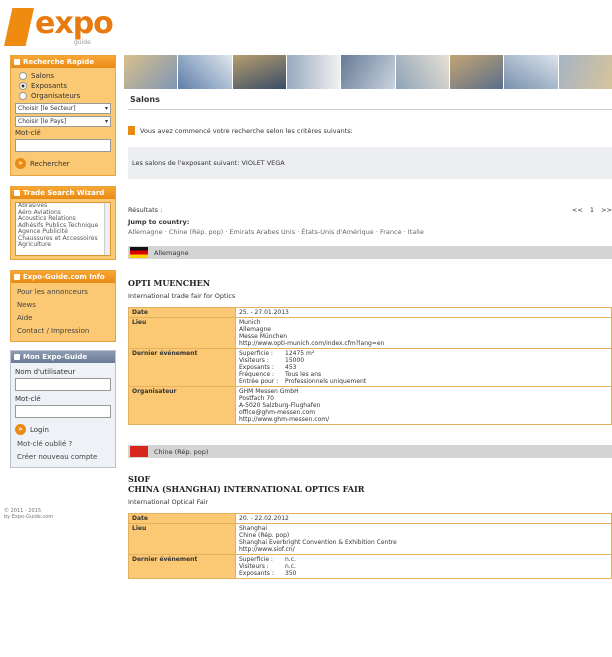 The height and width of the screenshot is (657, 612). I want to click on fair-subtitle: International Optical Fair, so click(168, 502).